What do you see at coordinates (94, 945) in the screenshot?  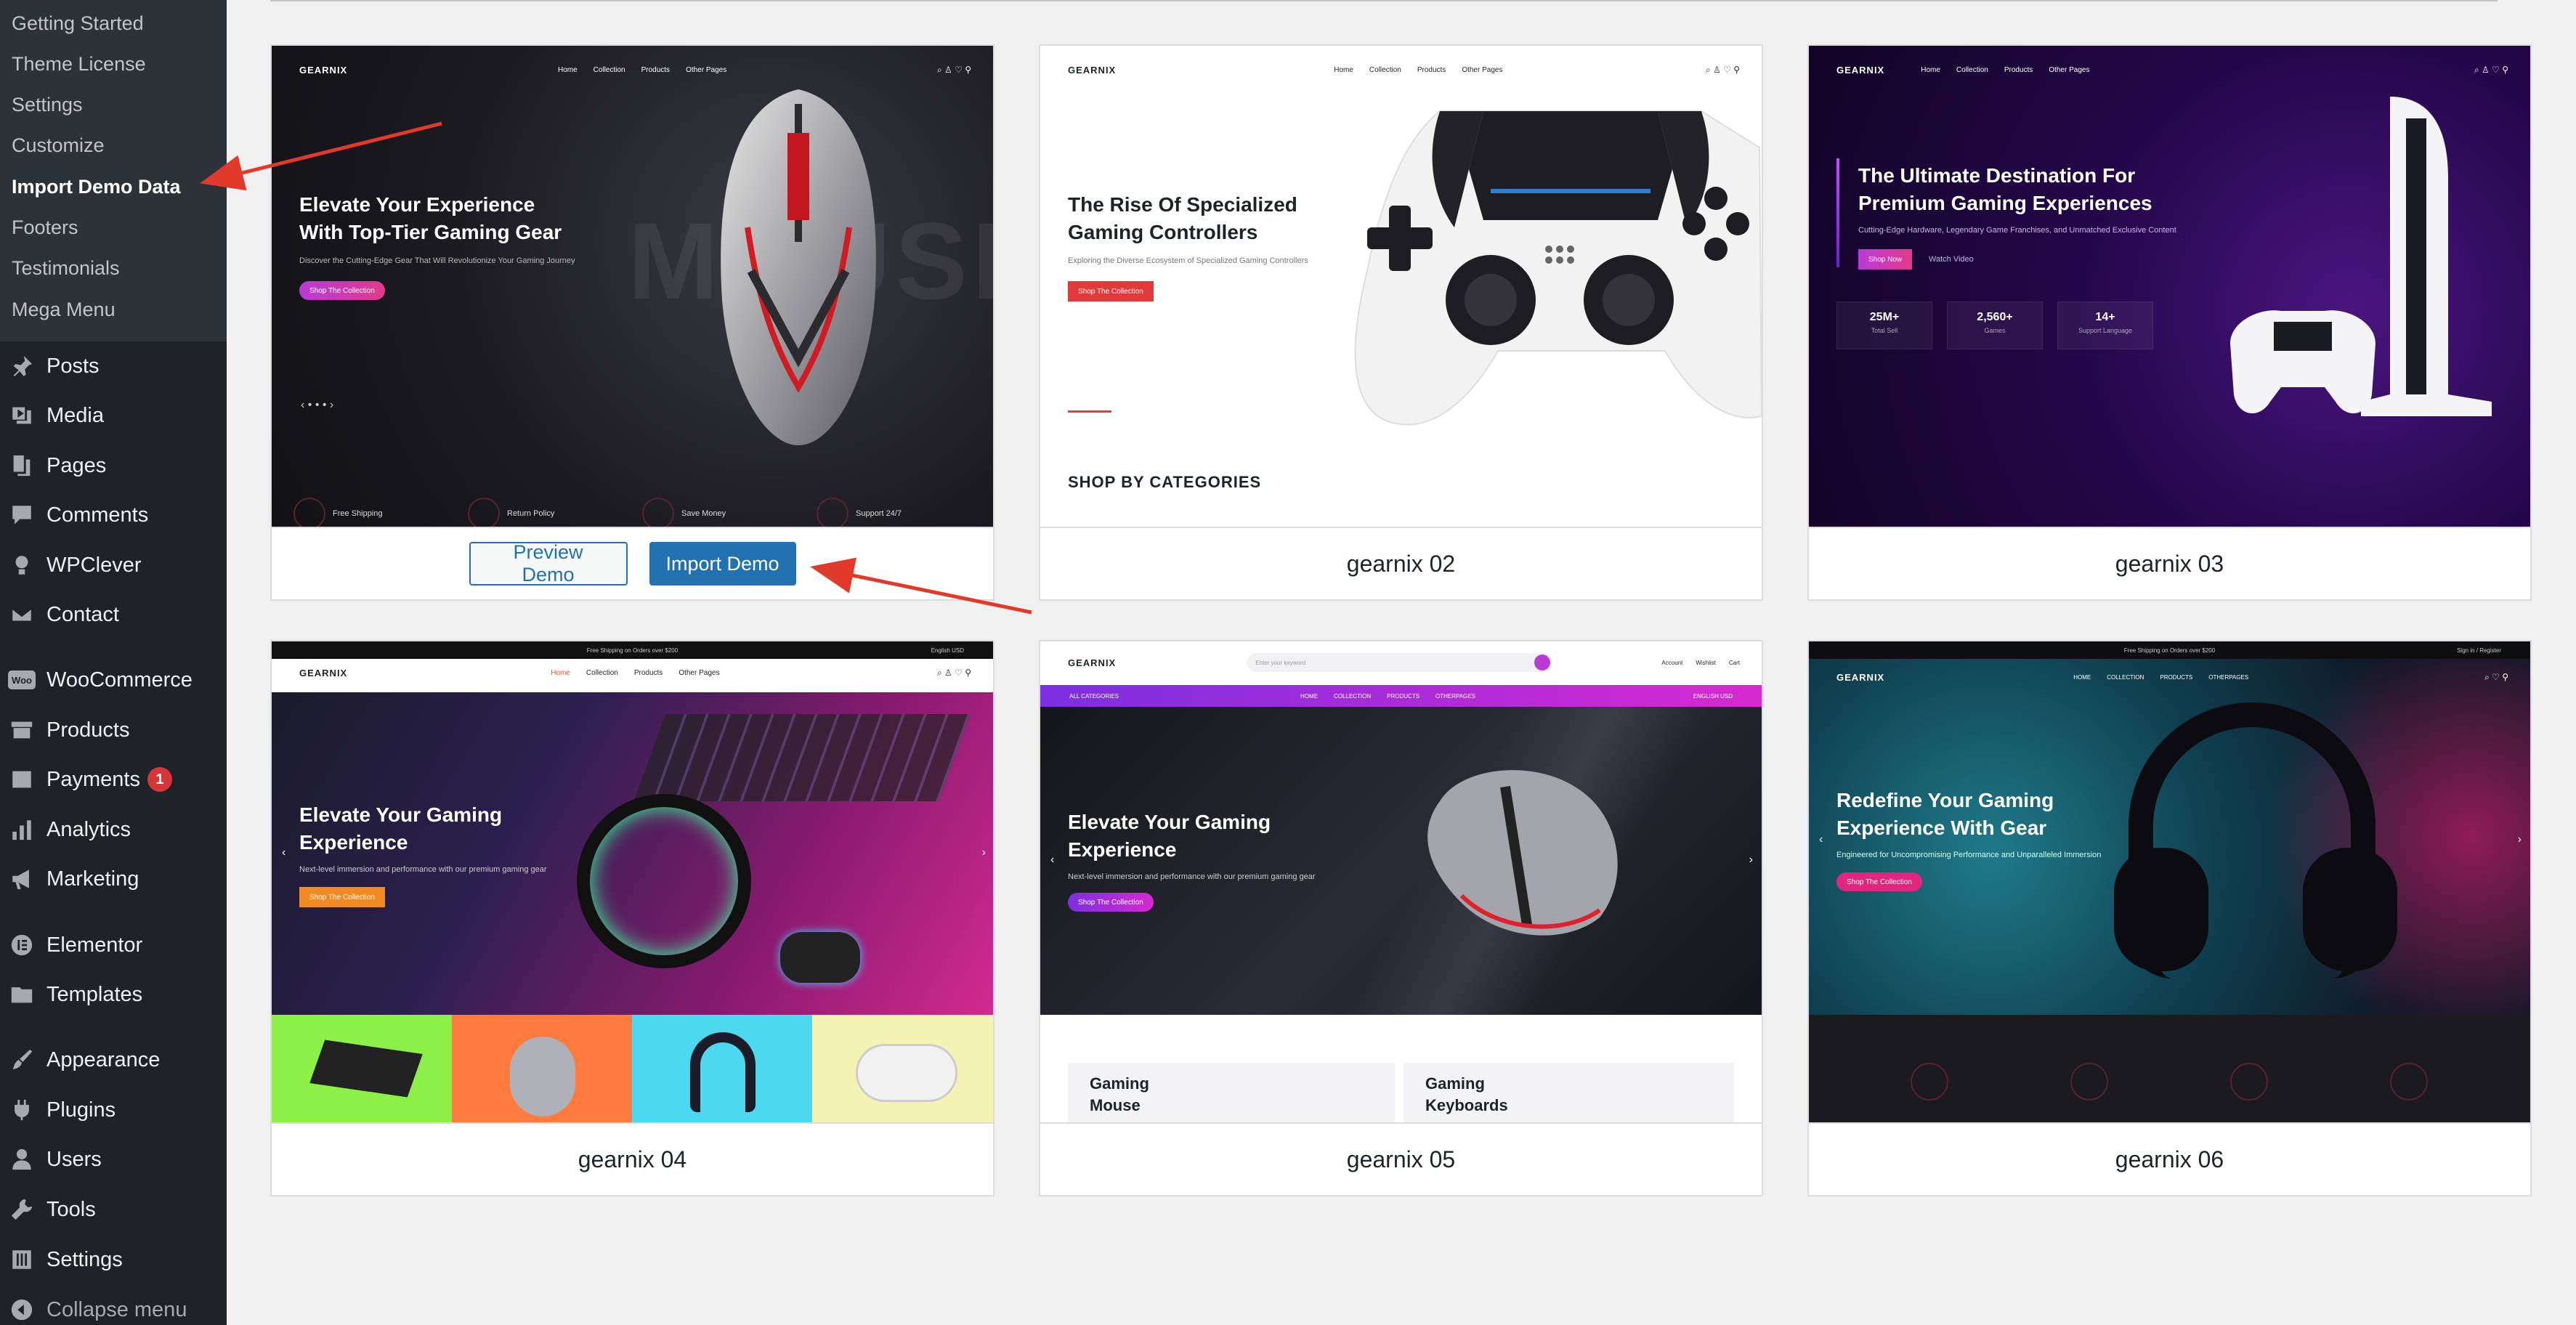 I see `menu-label: Elementor` at bounding box center [94, 945].